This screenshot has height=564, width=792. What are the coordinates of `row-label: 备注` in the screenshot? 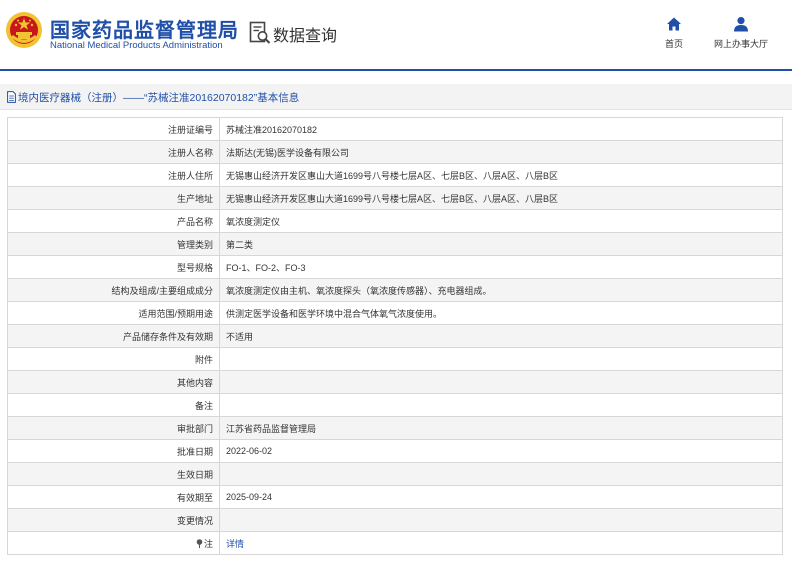 It's located at (113, 405).